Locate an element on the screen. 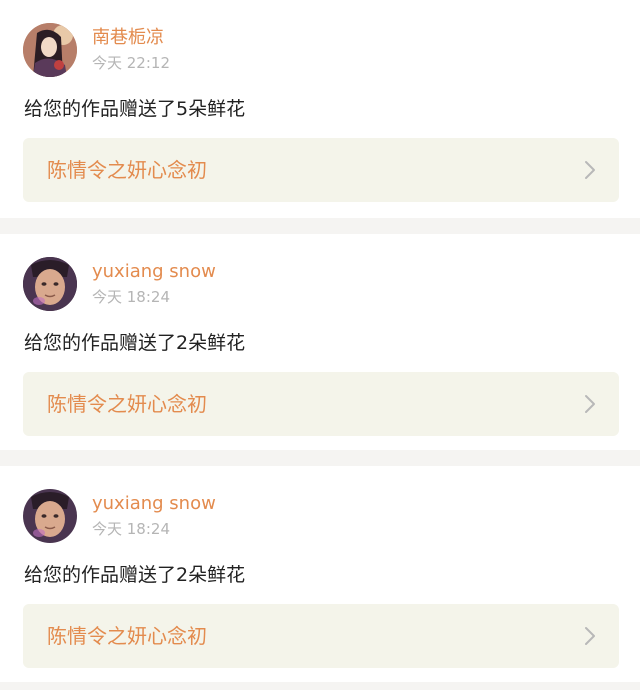  timestamp: 今天 22:12 is located at coordinates (131, 63).